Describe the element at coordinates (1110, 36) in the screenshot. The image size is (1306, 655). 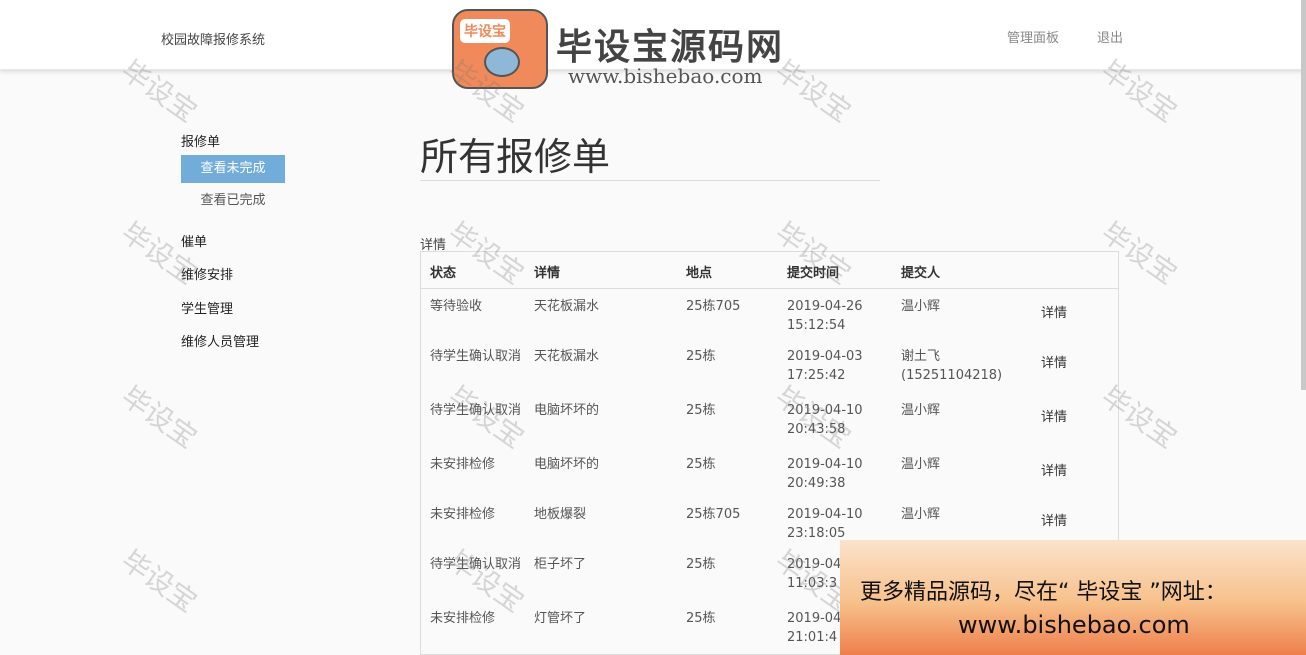
I see `nav-logout-link: 退出` at that location.